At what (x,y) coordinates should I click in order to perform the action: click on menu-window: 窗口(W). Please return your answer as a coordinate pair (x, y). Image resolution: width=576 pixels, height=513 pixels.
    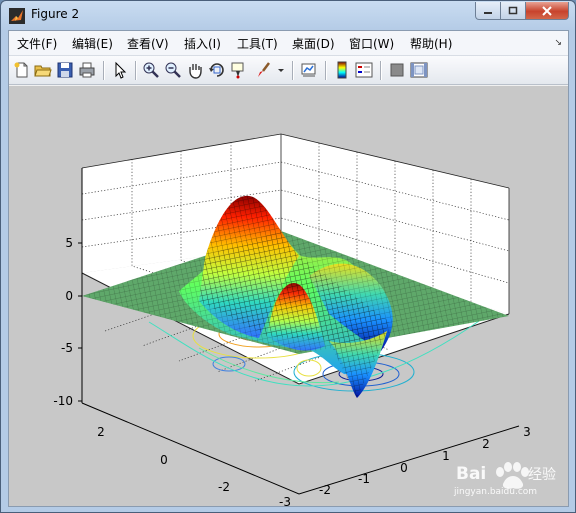
    Looking at the image, I should click on (371, 43).